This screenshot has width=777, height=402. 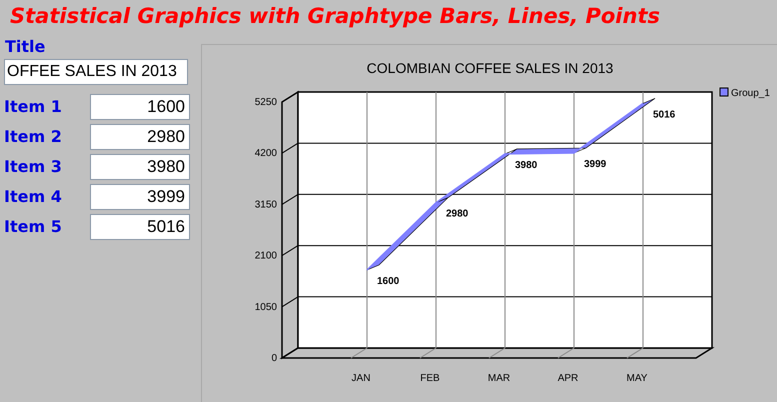 I want to click on title-label: Title, so click(x=25, y=47).